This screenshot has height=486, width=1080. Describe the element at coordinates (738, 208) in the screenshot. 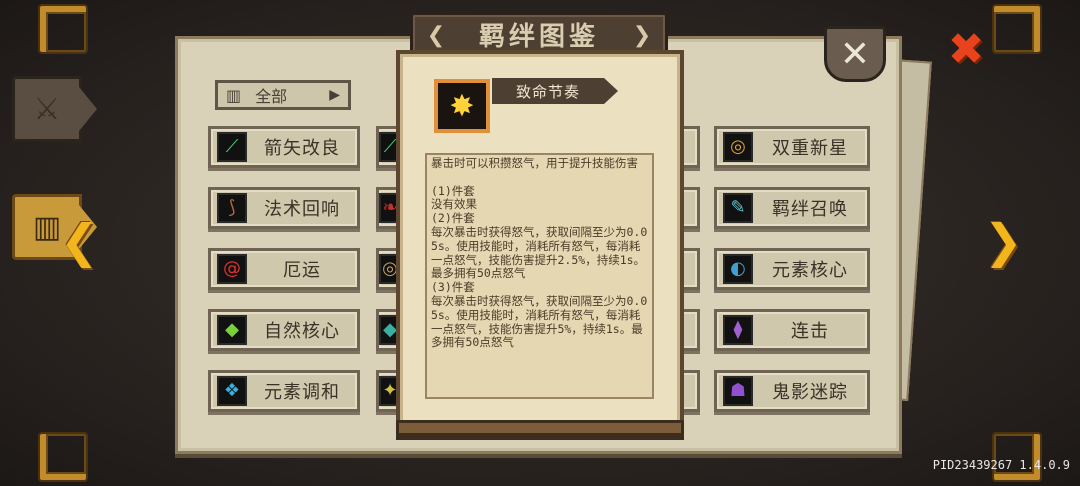

I see `summon-icon: ✎` at that location.